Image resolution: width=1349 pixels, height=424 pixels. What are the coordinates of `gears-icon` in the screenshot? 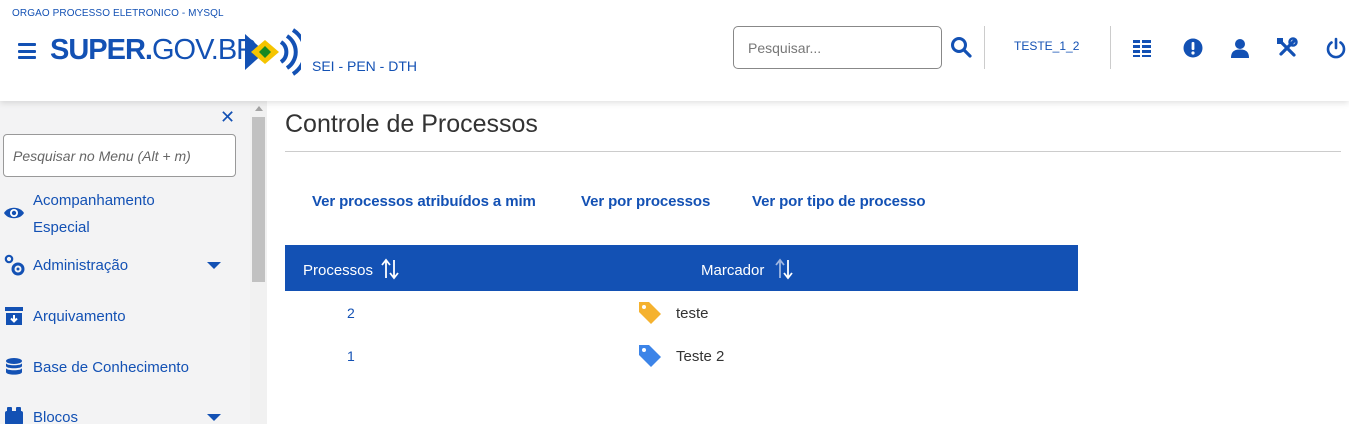 It's located at (14, 265).